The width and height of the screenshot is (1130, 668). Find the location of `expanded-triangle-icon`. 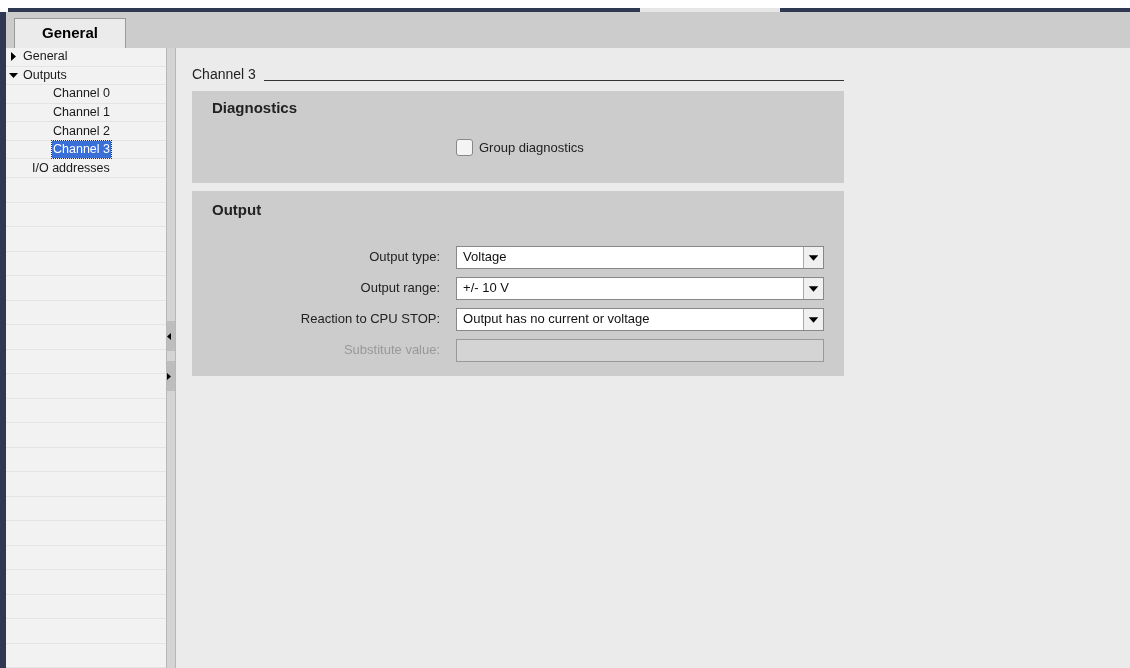

expanded-triangle-icon is located at coordinates (13, 75).